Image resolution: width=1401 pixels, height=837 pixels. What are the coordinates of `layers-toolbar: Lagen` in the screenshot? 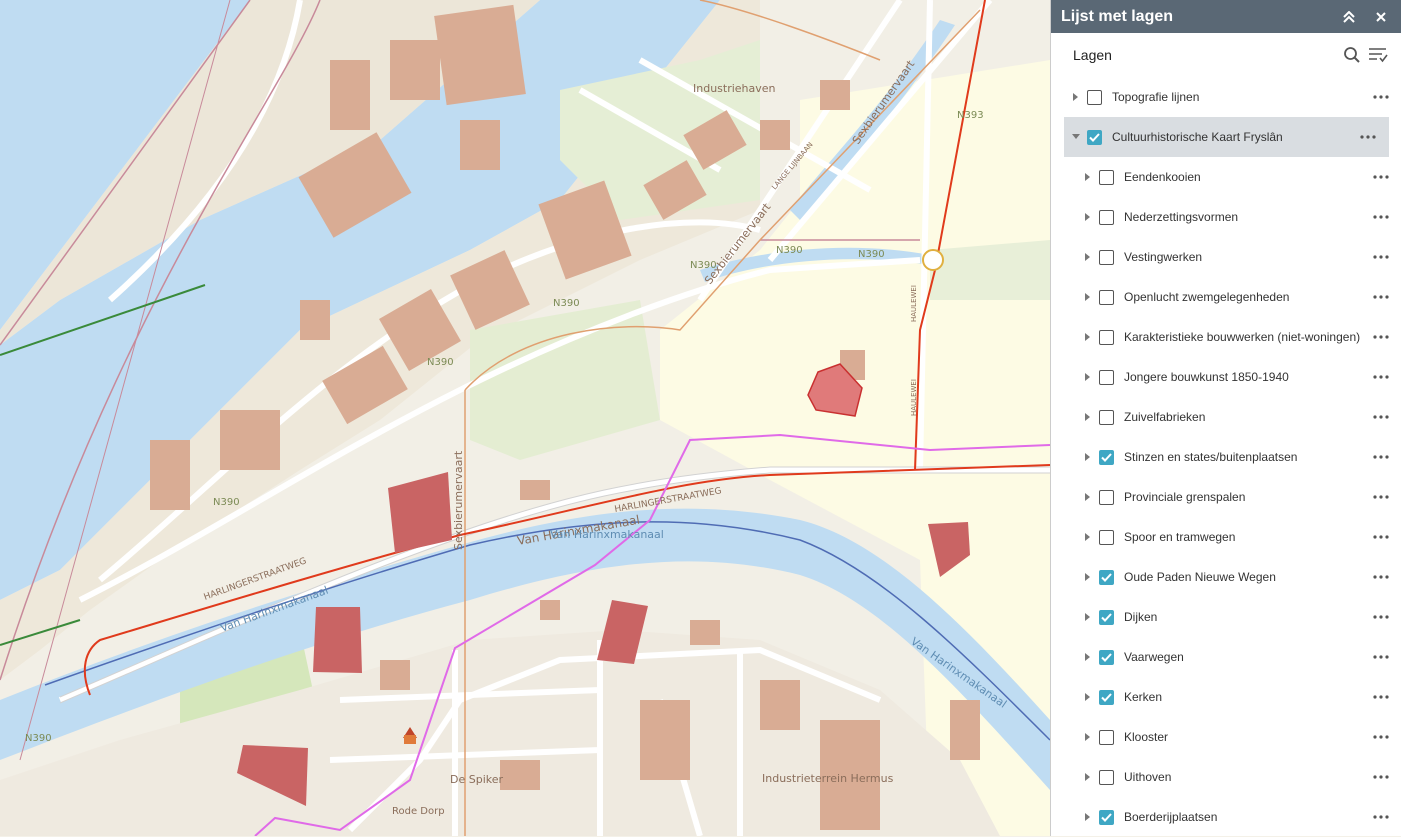 It's located at (1226, 55).